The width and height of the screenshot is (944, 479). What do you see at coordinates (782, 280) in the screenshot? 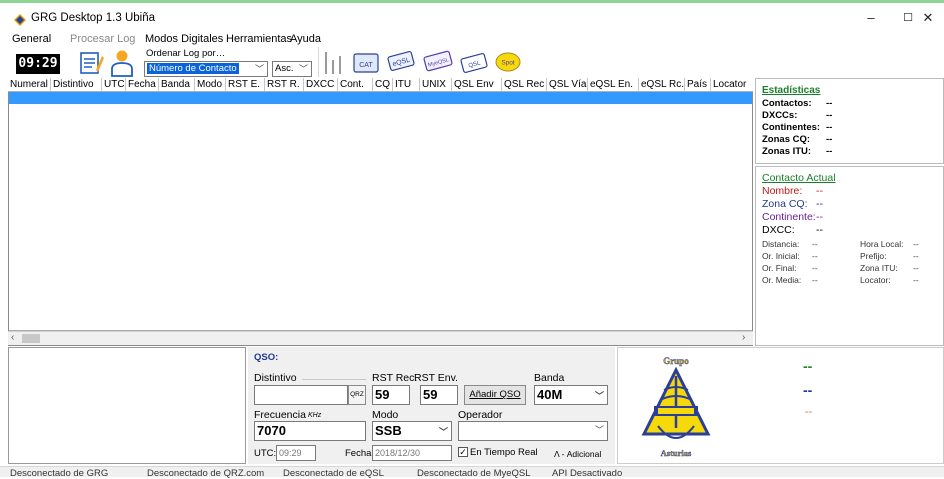
I see `contact-or-media-label: Or. Media:` at bounding box center [782, 280].